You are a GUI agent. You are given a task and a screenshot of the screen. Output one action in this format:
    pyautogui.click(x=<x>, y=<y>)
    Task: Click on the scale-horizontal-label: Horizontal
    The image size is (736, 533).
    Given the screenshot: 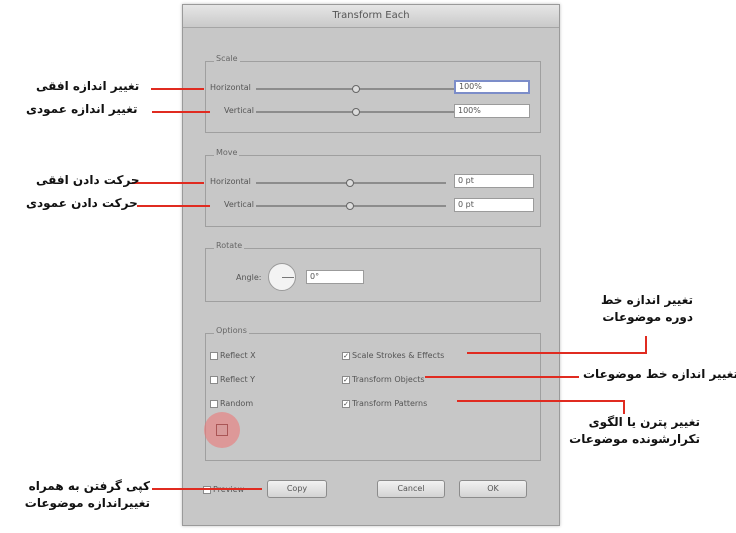 What is the action you would take?
    pyautogui.click(x=230, y=87)
    